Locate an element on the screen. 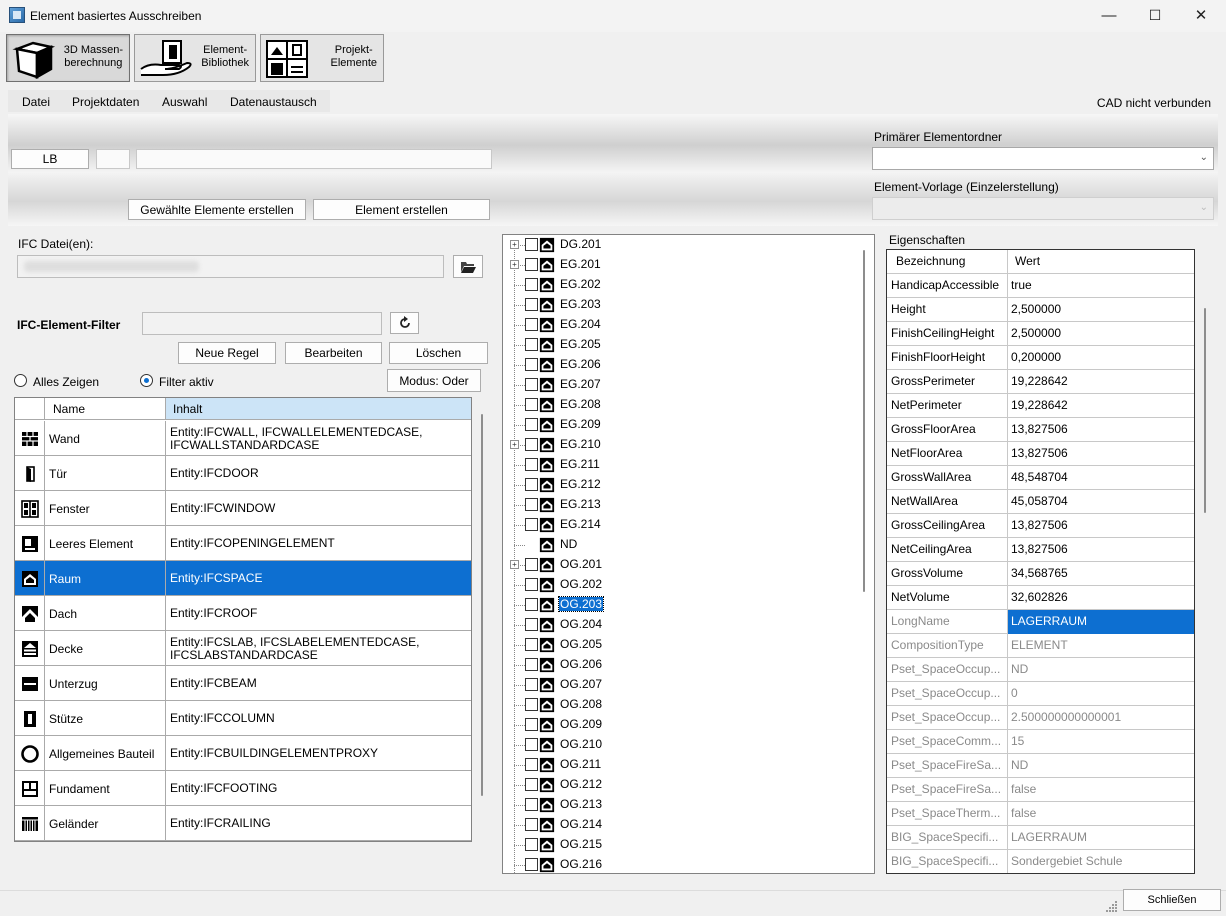 Image resolution: width=1226 pixels, height=916 pixels. properties-header-name: Bezeichnung is located at coordinates (947, 262).